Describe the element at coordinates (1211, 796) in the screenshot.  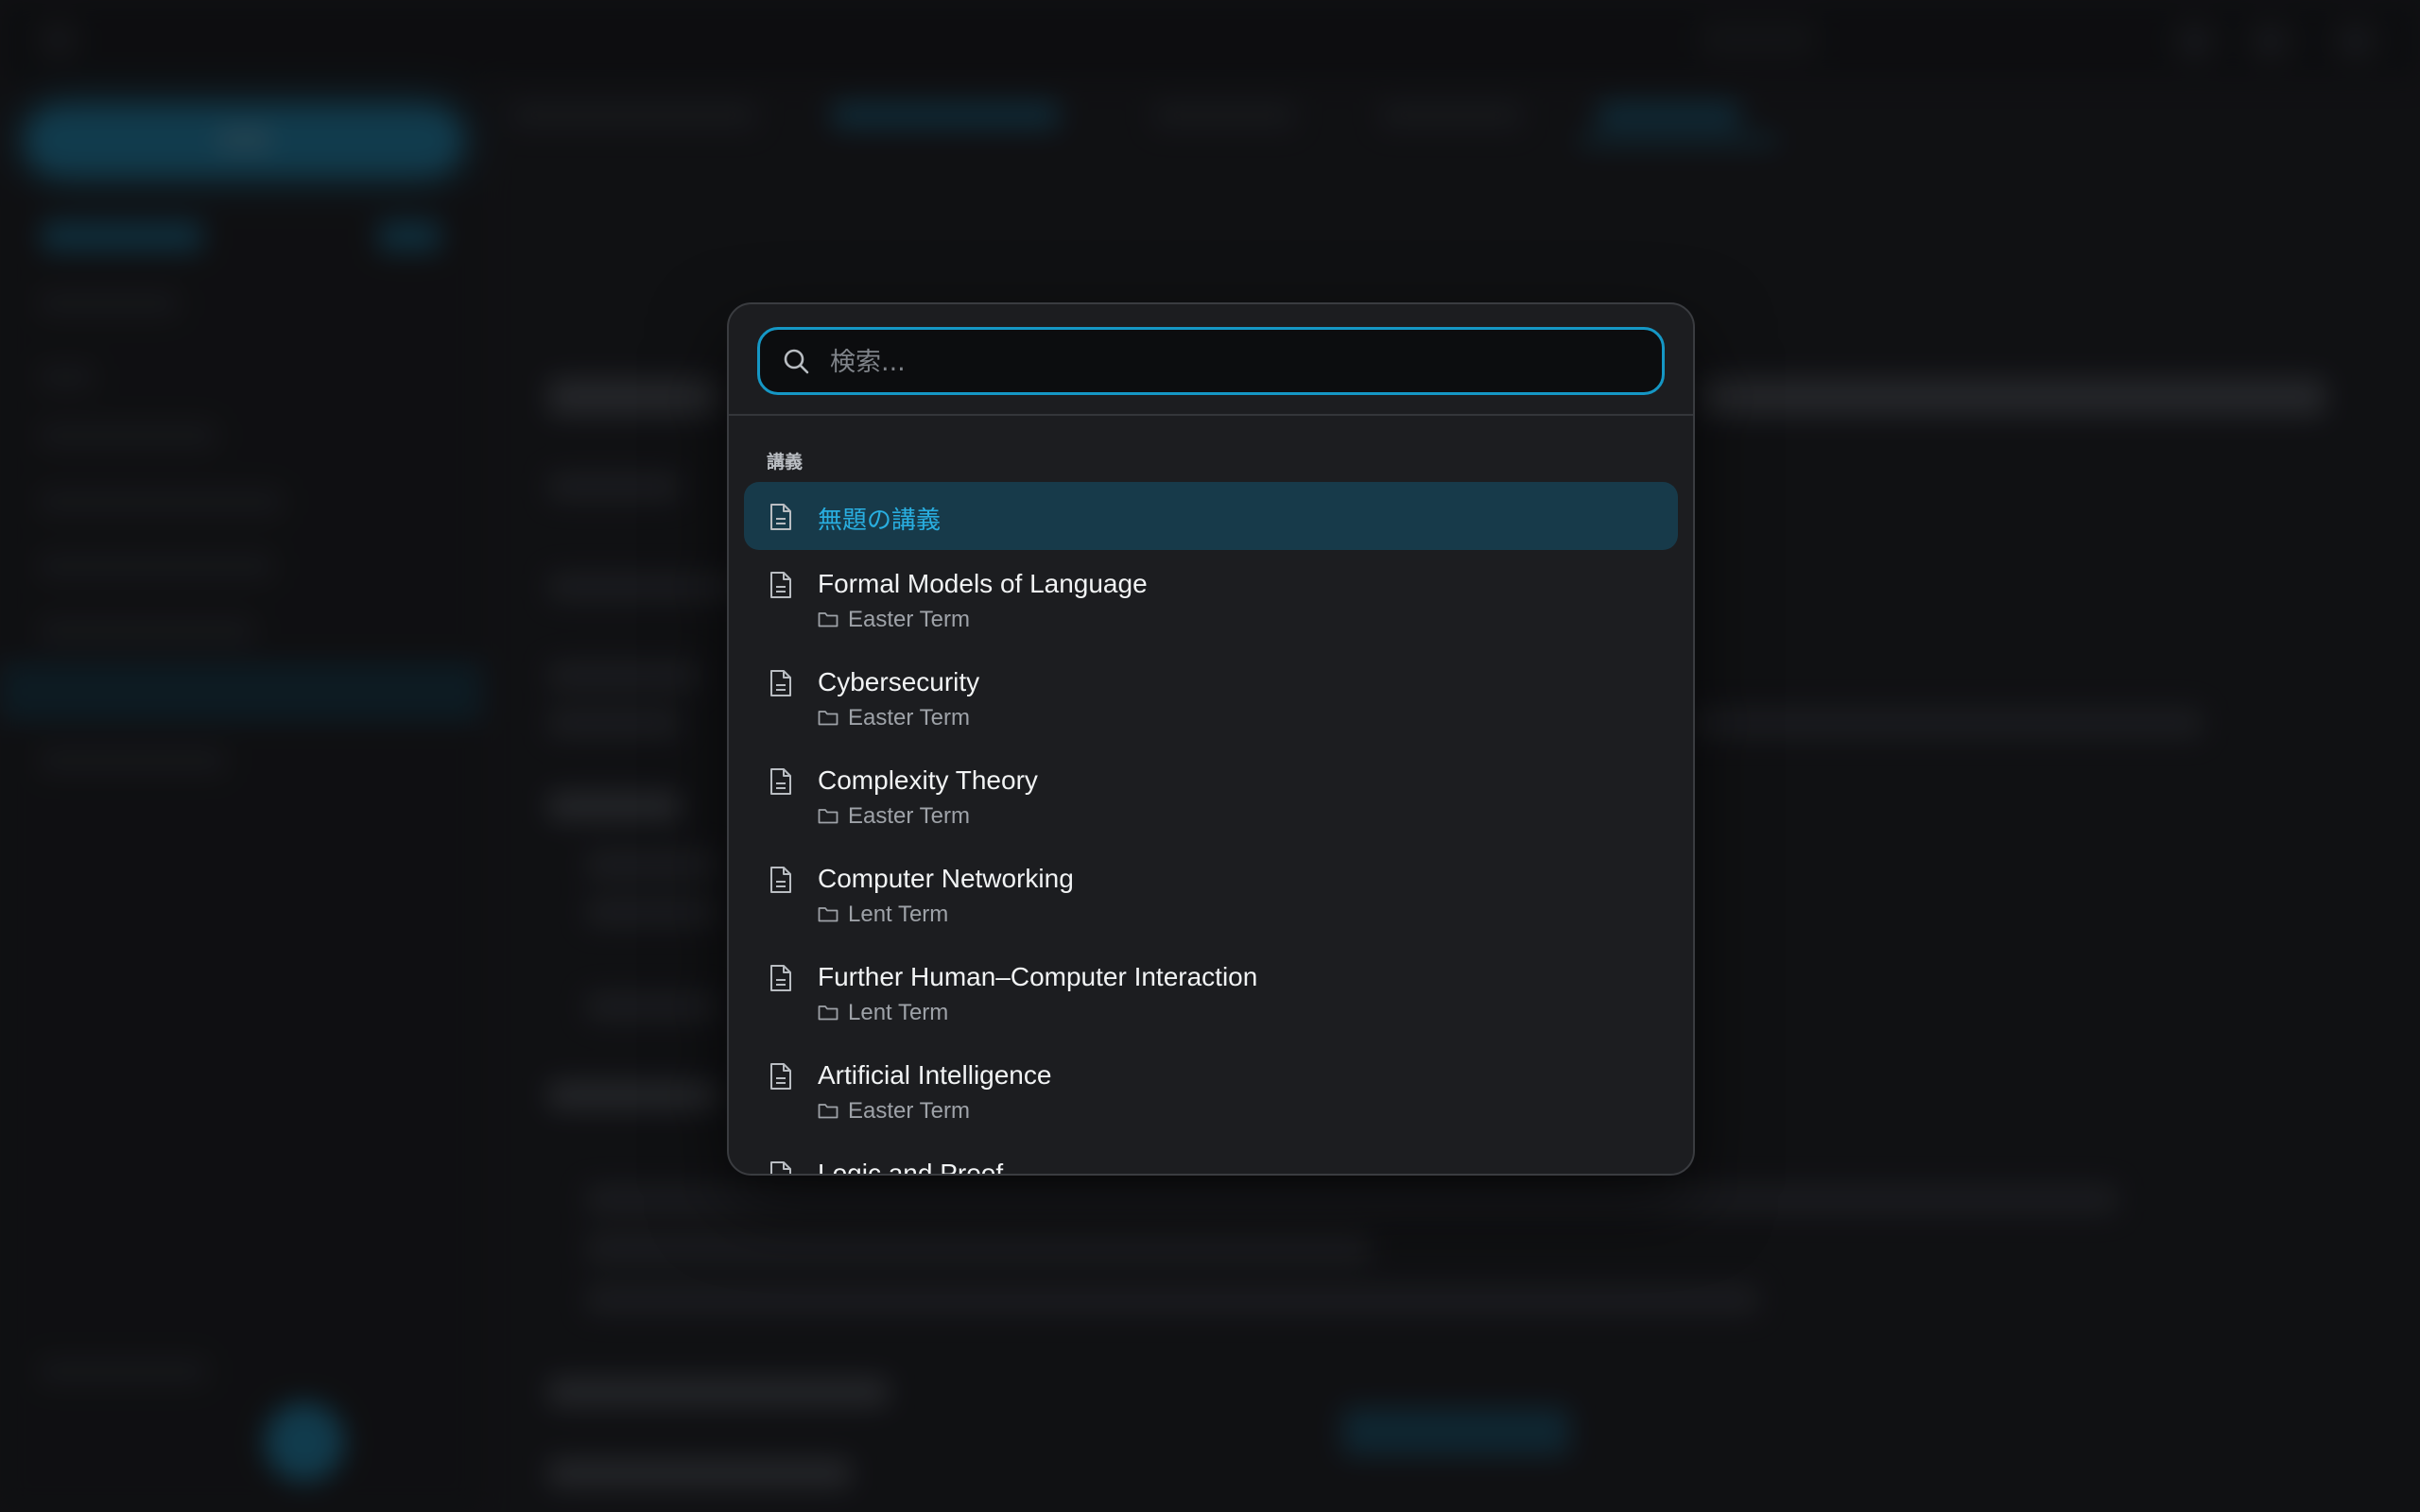
I see `result-item: Complexity Theory Easter Term` at that location.